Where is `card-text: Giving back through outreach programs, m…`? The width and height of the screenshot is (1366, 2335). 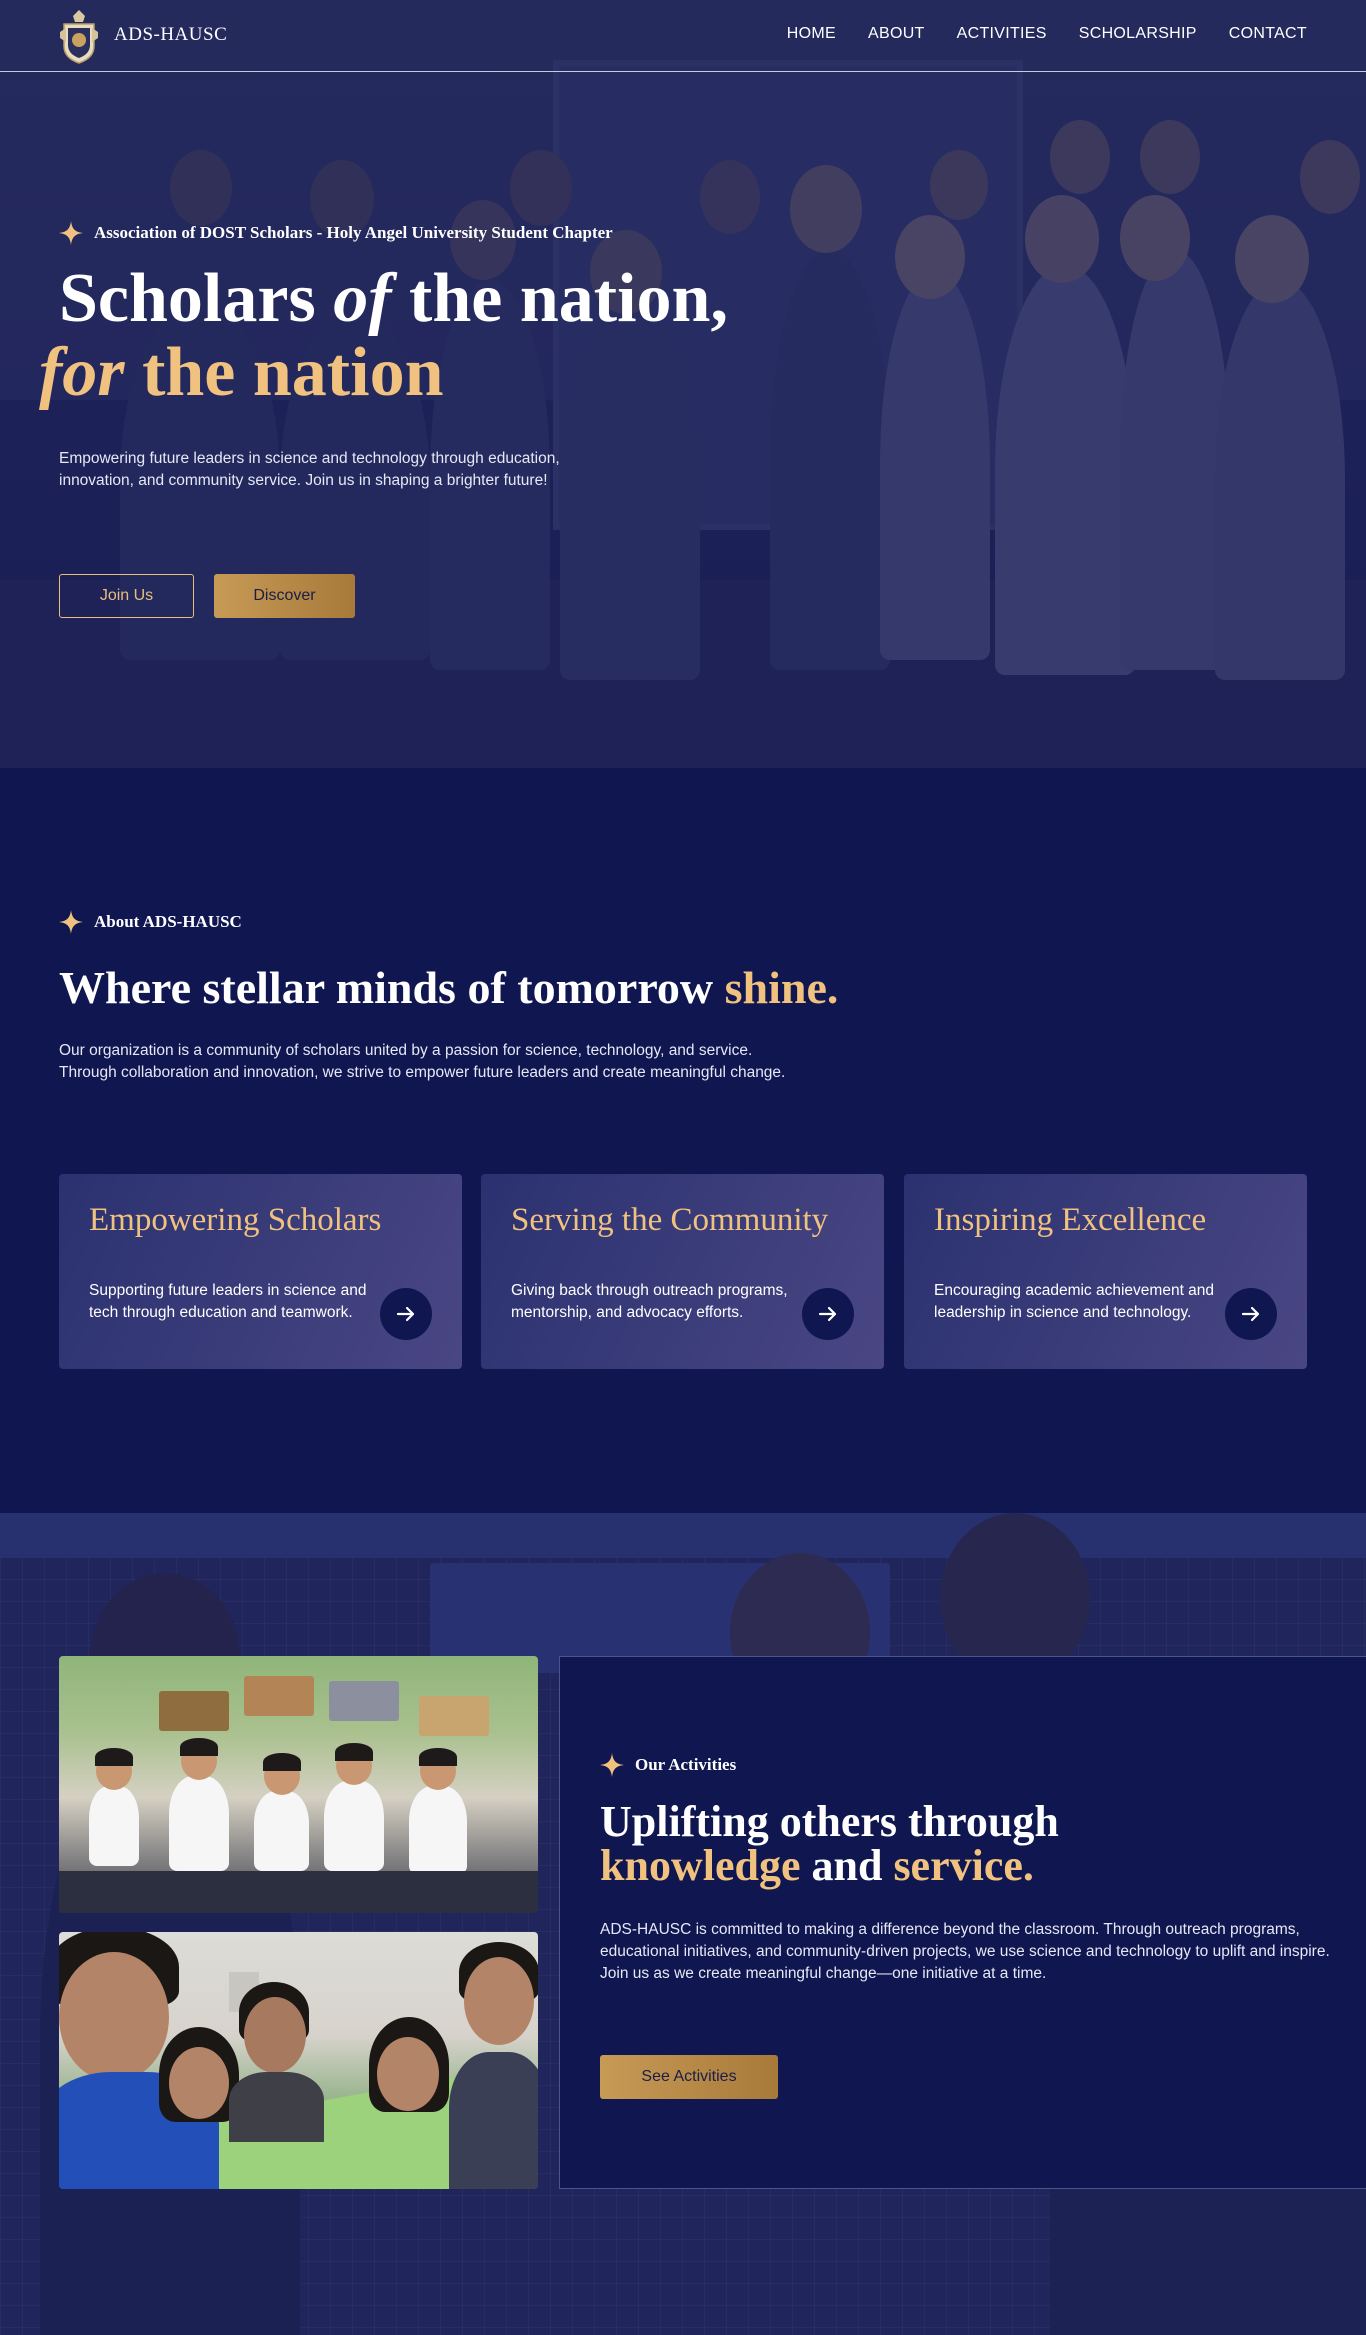 card-text: Giving back through outreach programs, m… is located at coordinates (649, 1301).